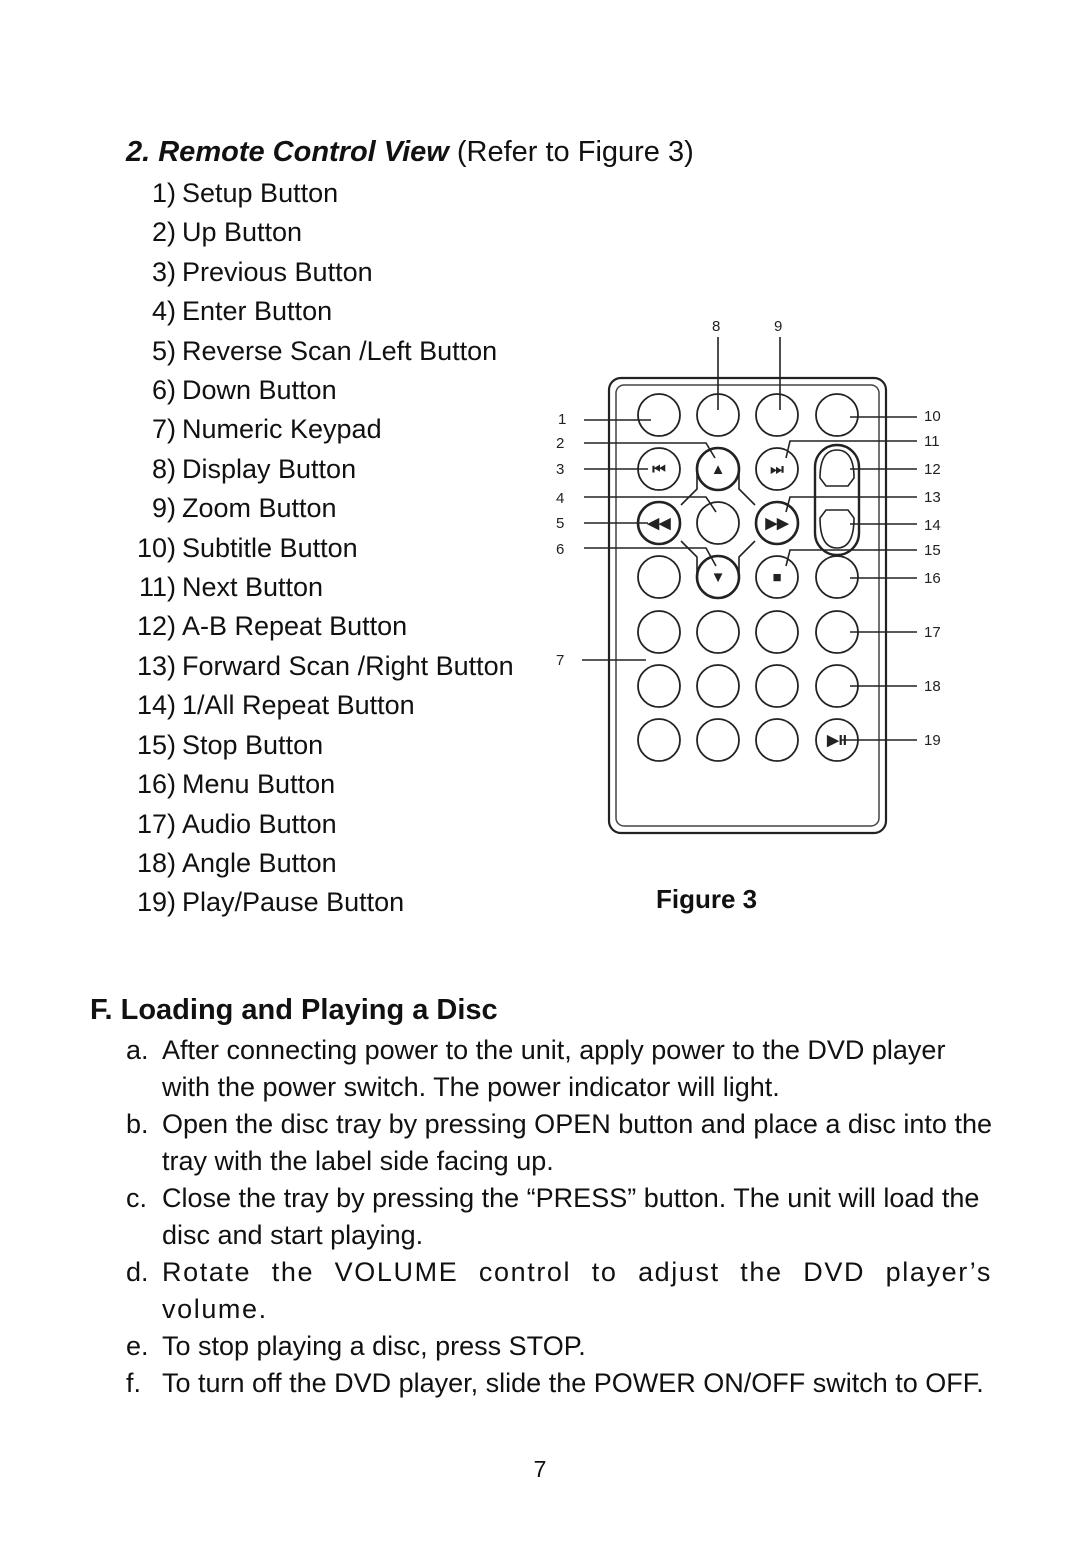 The image size is (1080, 1563). I want to click on callout-label: 10, so click(932, 416).